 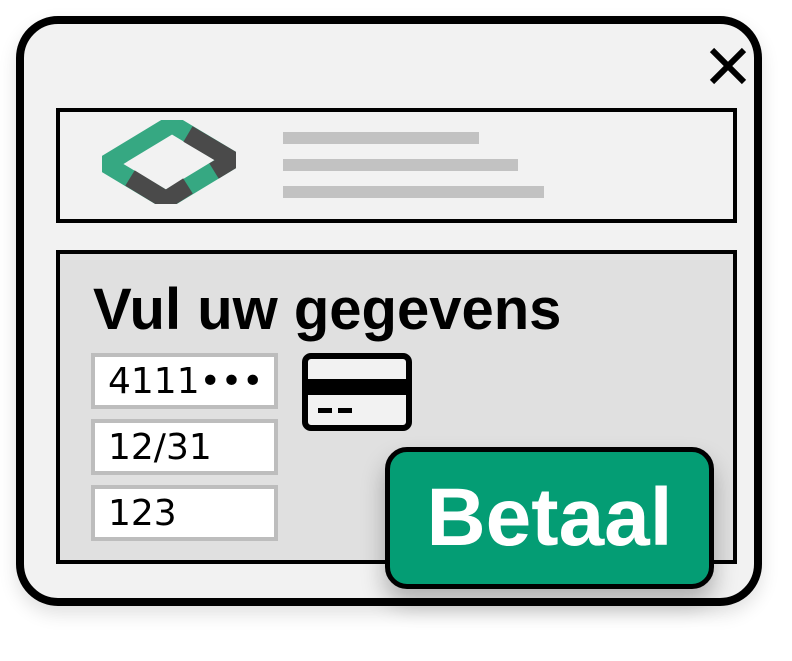 What do you see at coordinates (184, 381) in the screenshot?
I see `card-number-input` at bounding box center [184, 381].